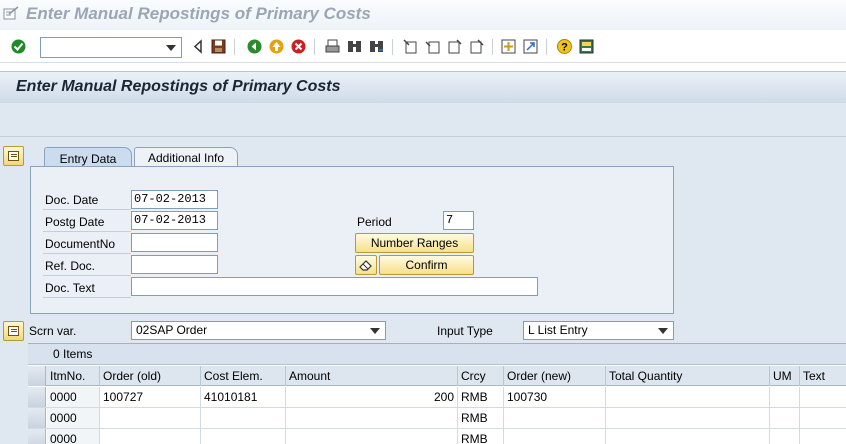  What do you see at coordinates (37, 376) in the screenshot?
I see `select-all-cell` at bounding box center [37, 376].